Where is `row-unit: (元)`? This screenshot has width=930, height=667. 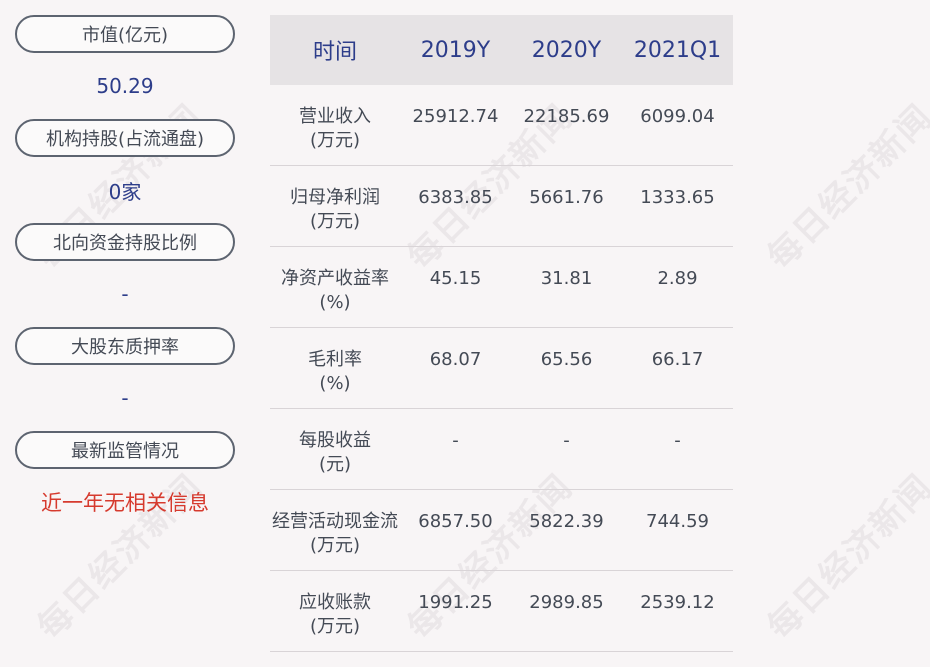 row-unit: (元) is located at coordinates (335, 464).